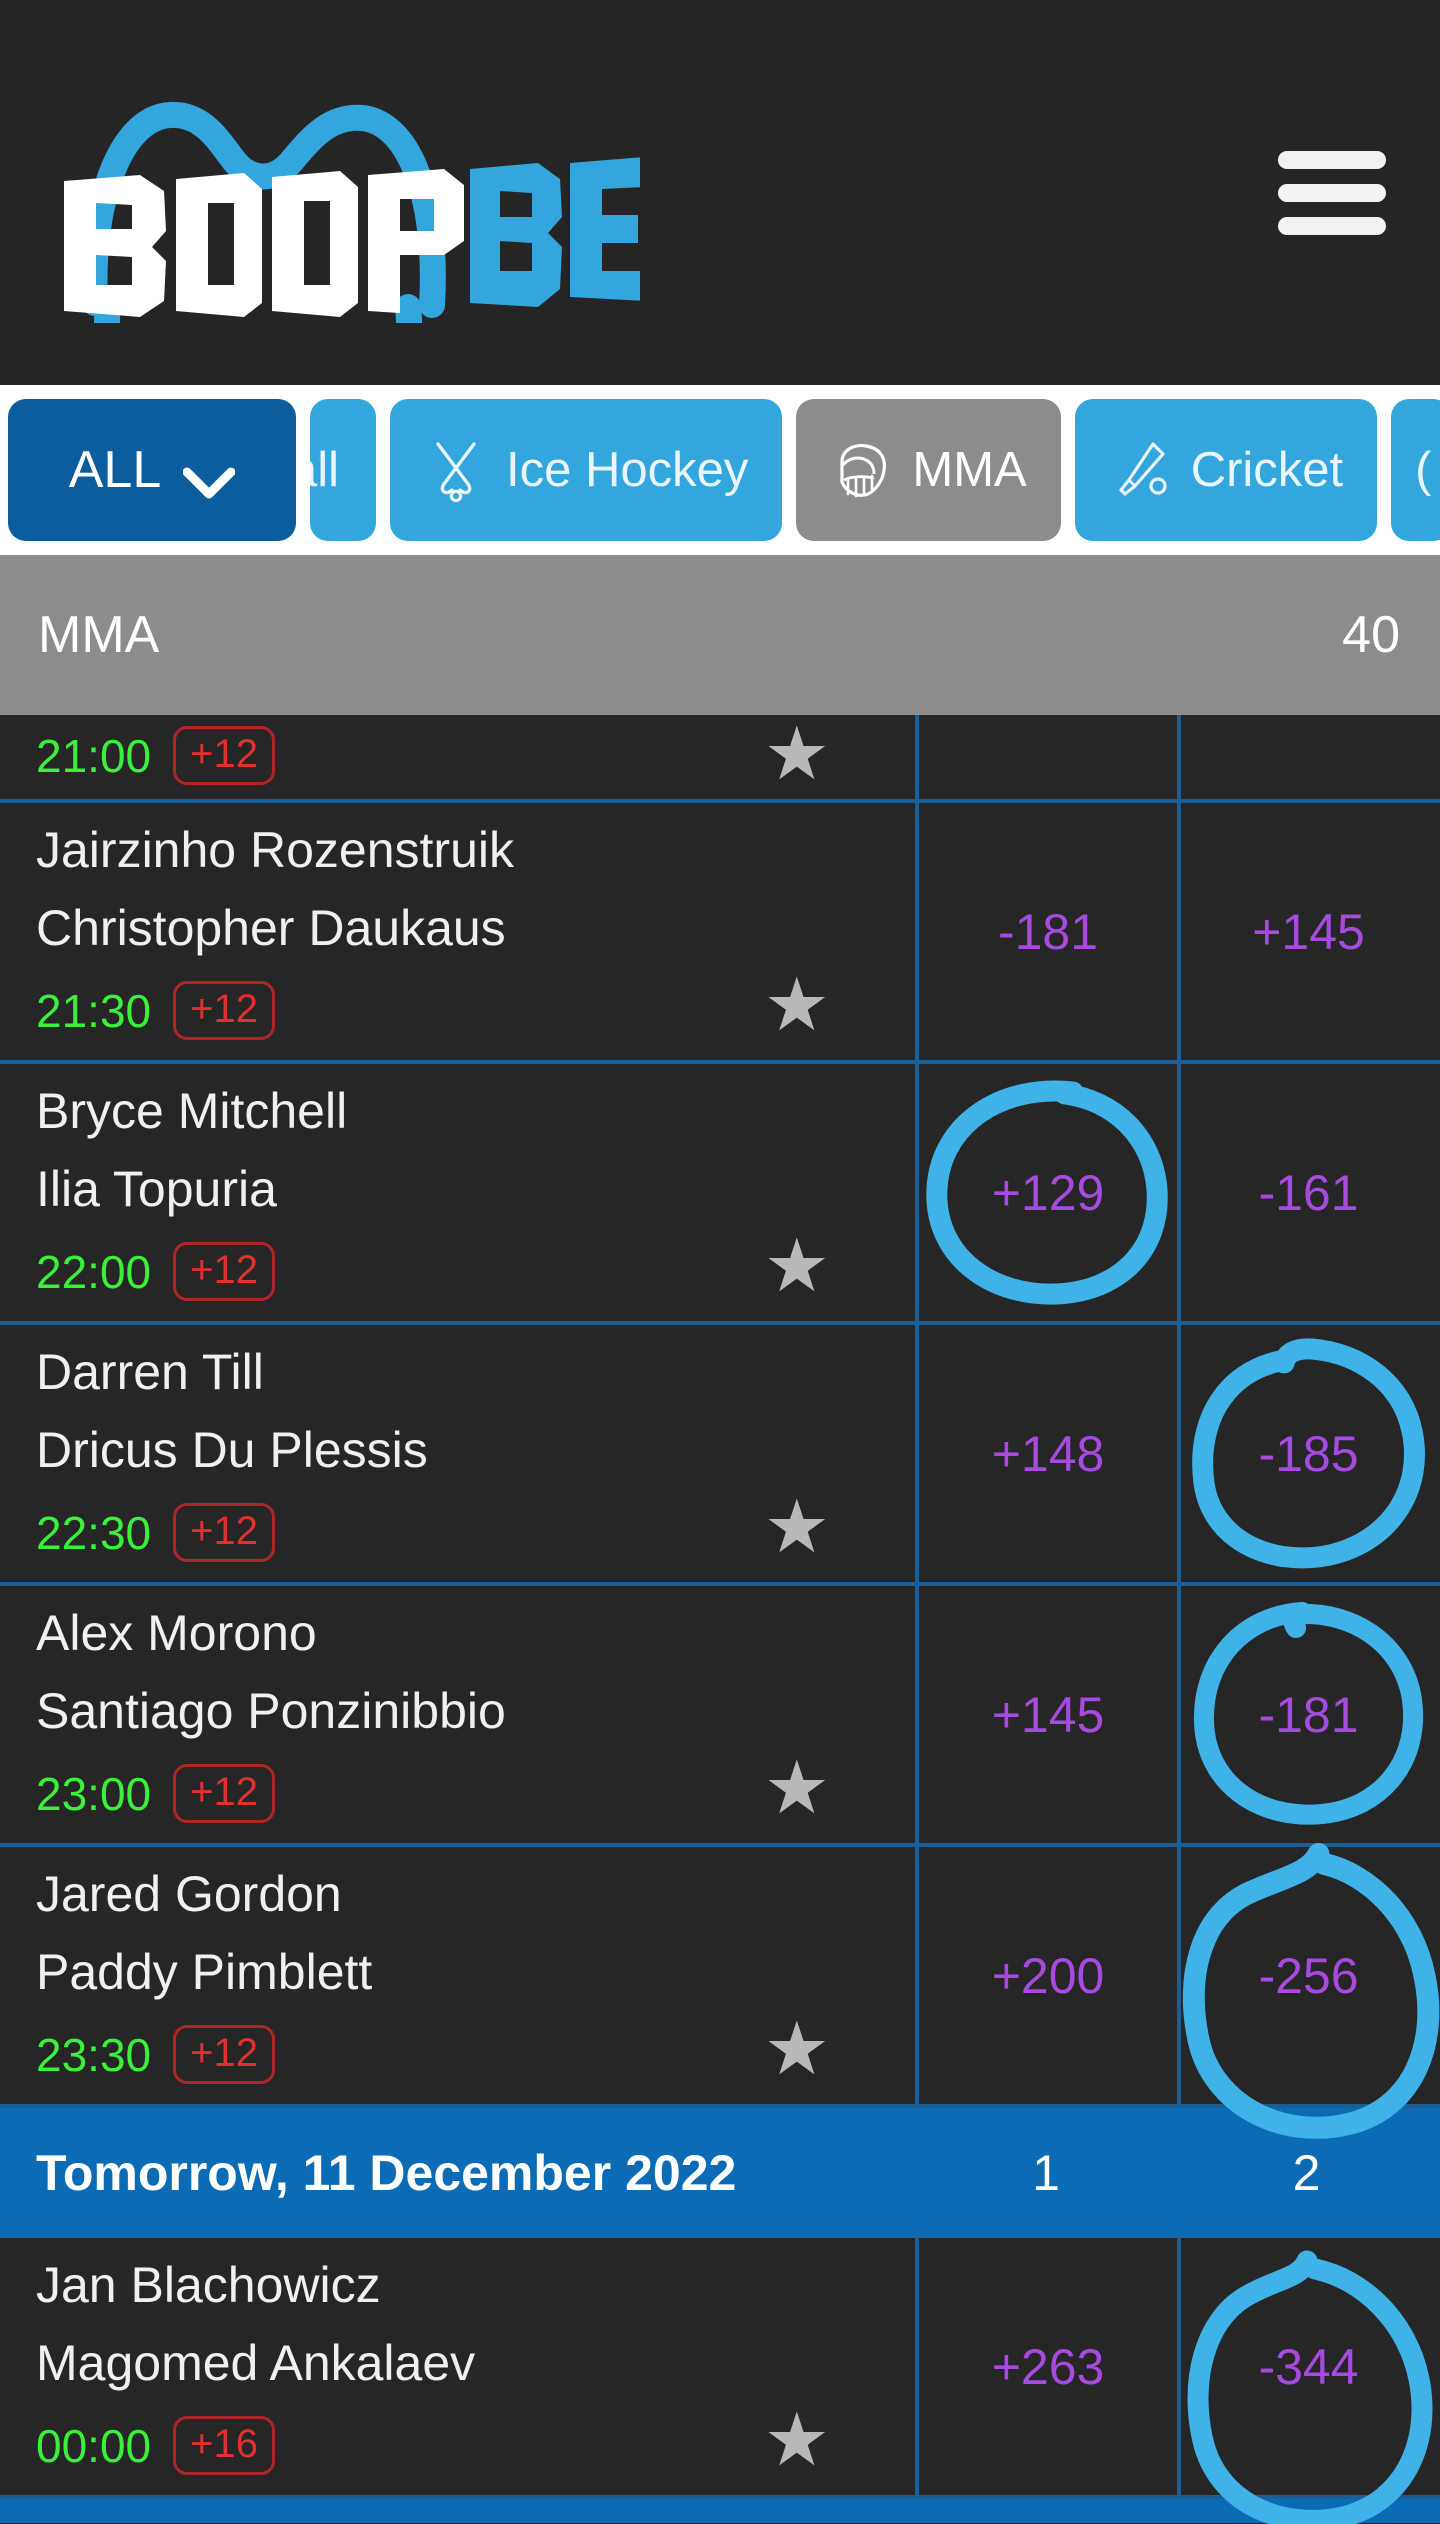 The image size is (1440, 2524). Describe the element at coordinates (271, 928) in the screenshot. I see `away-competitor: Christopher Daukaus` at that location.